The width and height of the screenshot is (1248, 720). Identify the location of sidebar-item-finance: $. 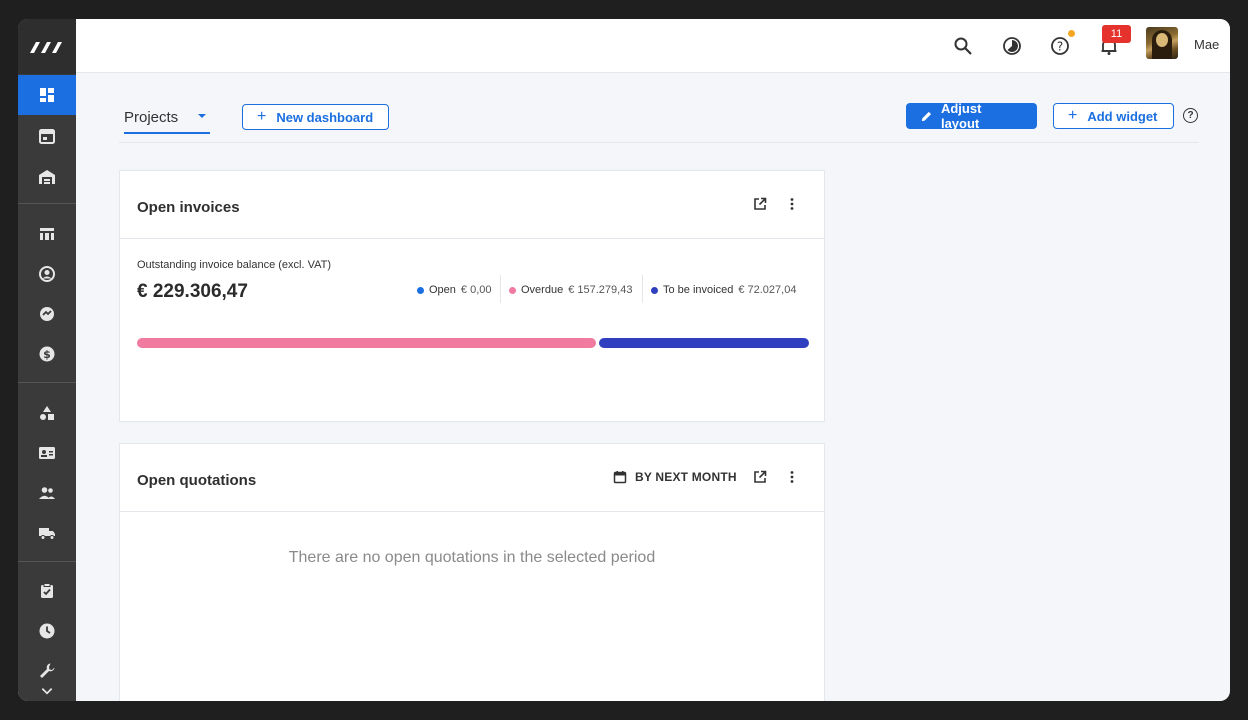
(47, 354).